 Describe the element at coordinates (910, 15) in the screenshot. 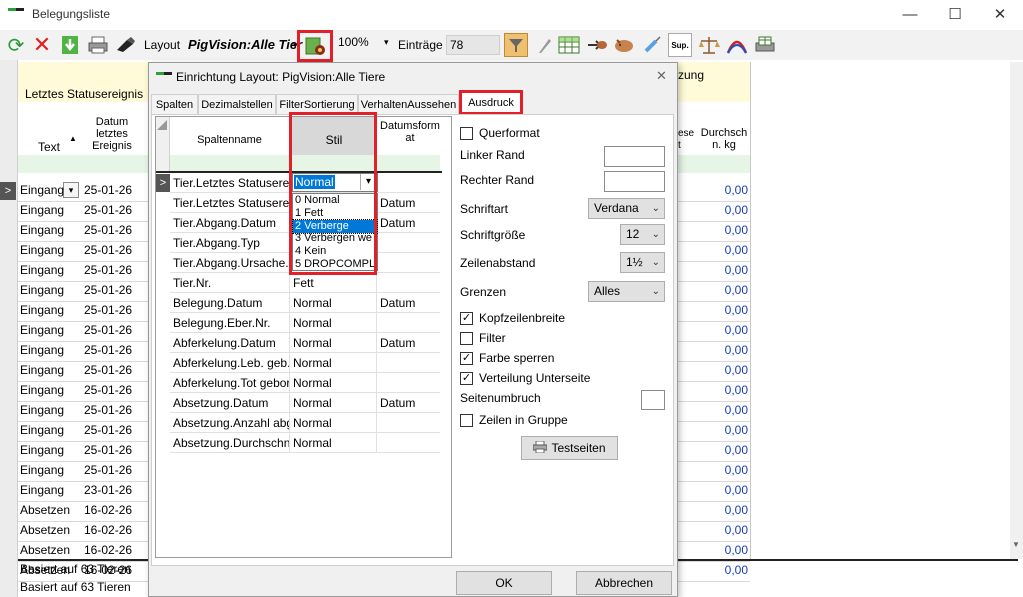

I see `minimize-button: —` at that location.